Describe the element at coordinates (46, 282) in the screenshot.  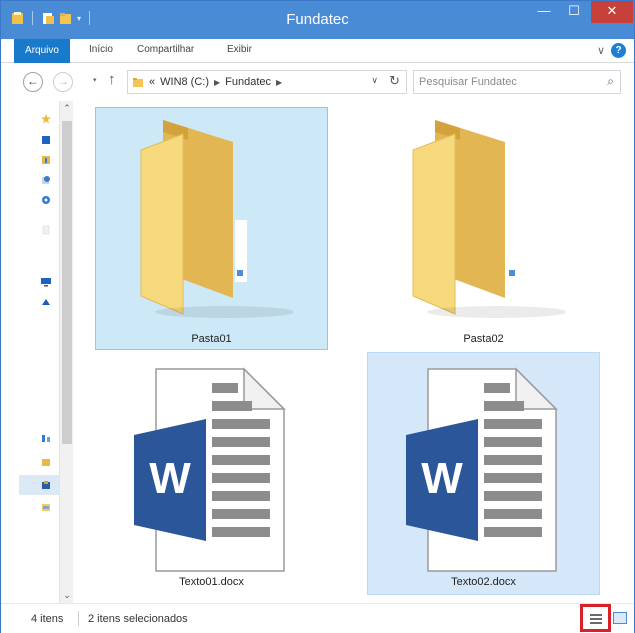
I see `this-pc-icon` at that location.